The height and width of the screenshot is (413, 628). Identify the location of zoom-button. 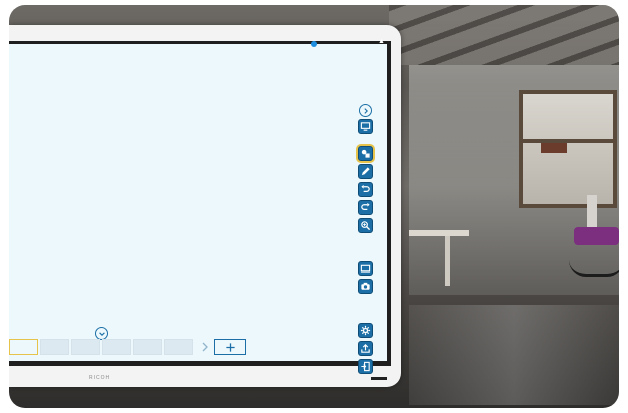
(365, 225).